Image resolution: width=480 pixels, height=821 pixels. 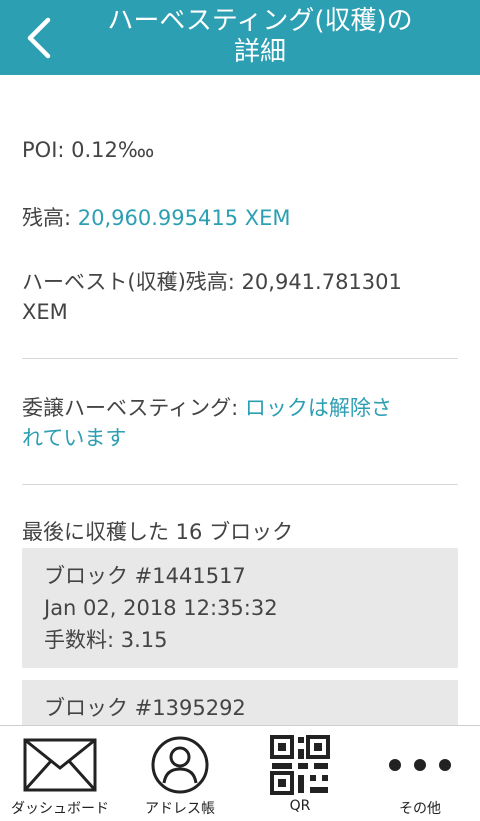 I want to click on tab-qr-label: QR, so click(x=300, y=806).